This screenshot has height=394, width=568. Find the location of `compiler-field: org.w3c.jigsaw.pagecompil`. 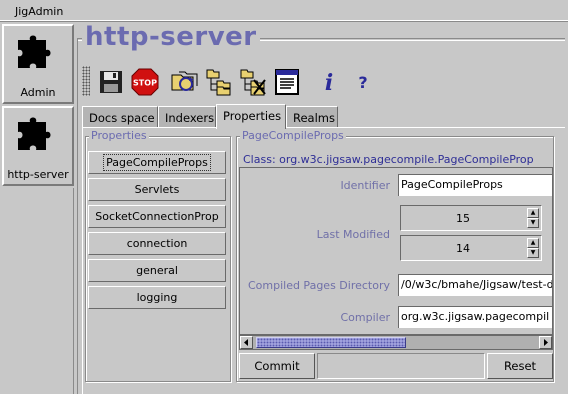

compiler-field: org.w3c.jigsaw.pagecompil is located at coordinates (475, 317).